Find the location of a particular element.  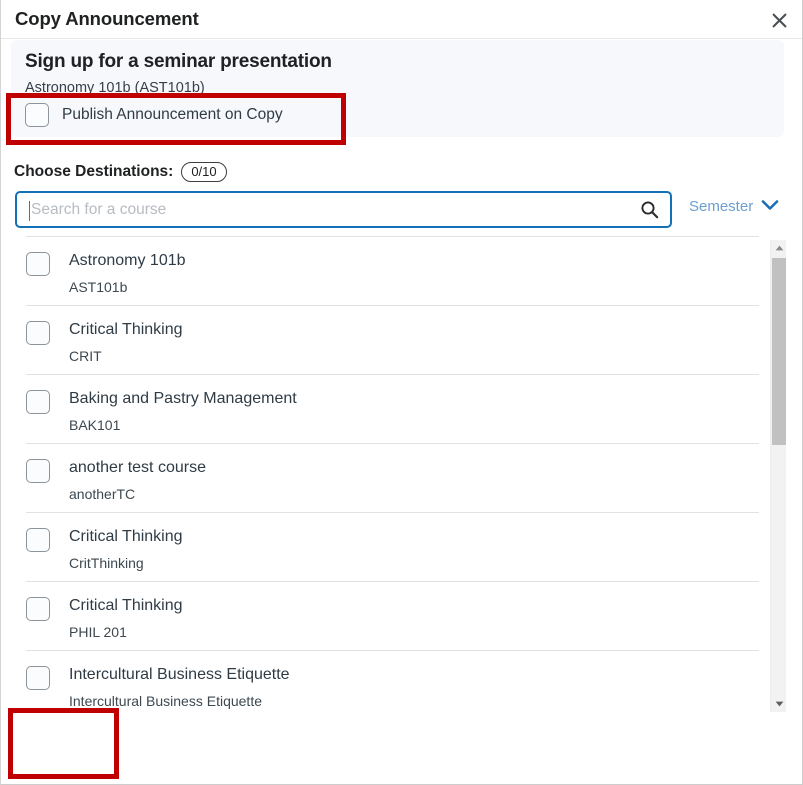

semester-filter-button: Semester is located at coordinates (734, 206).